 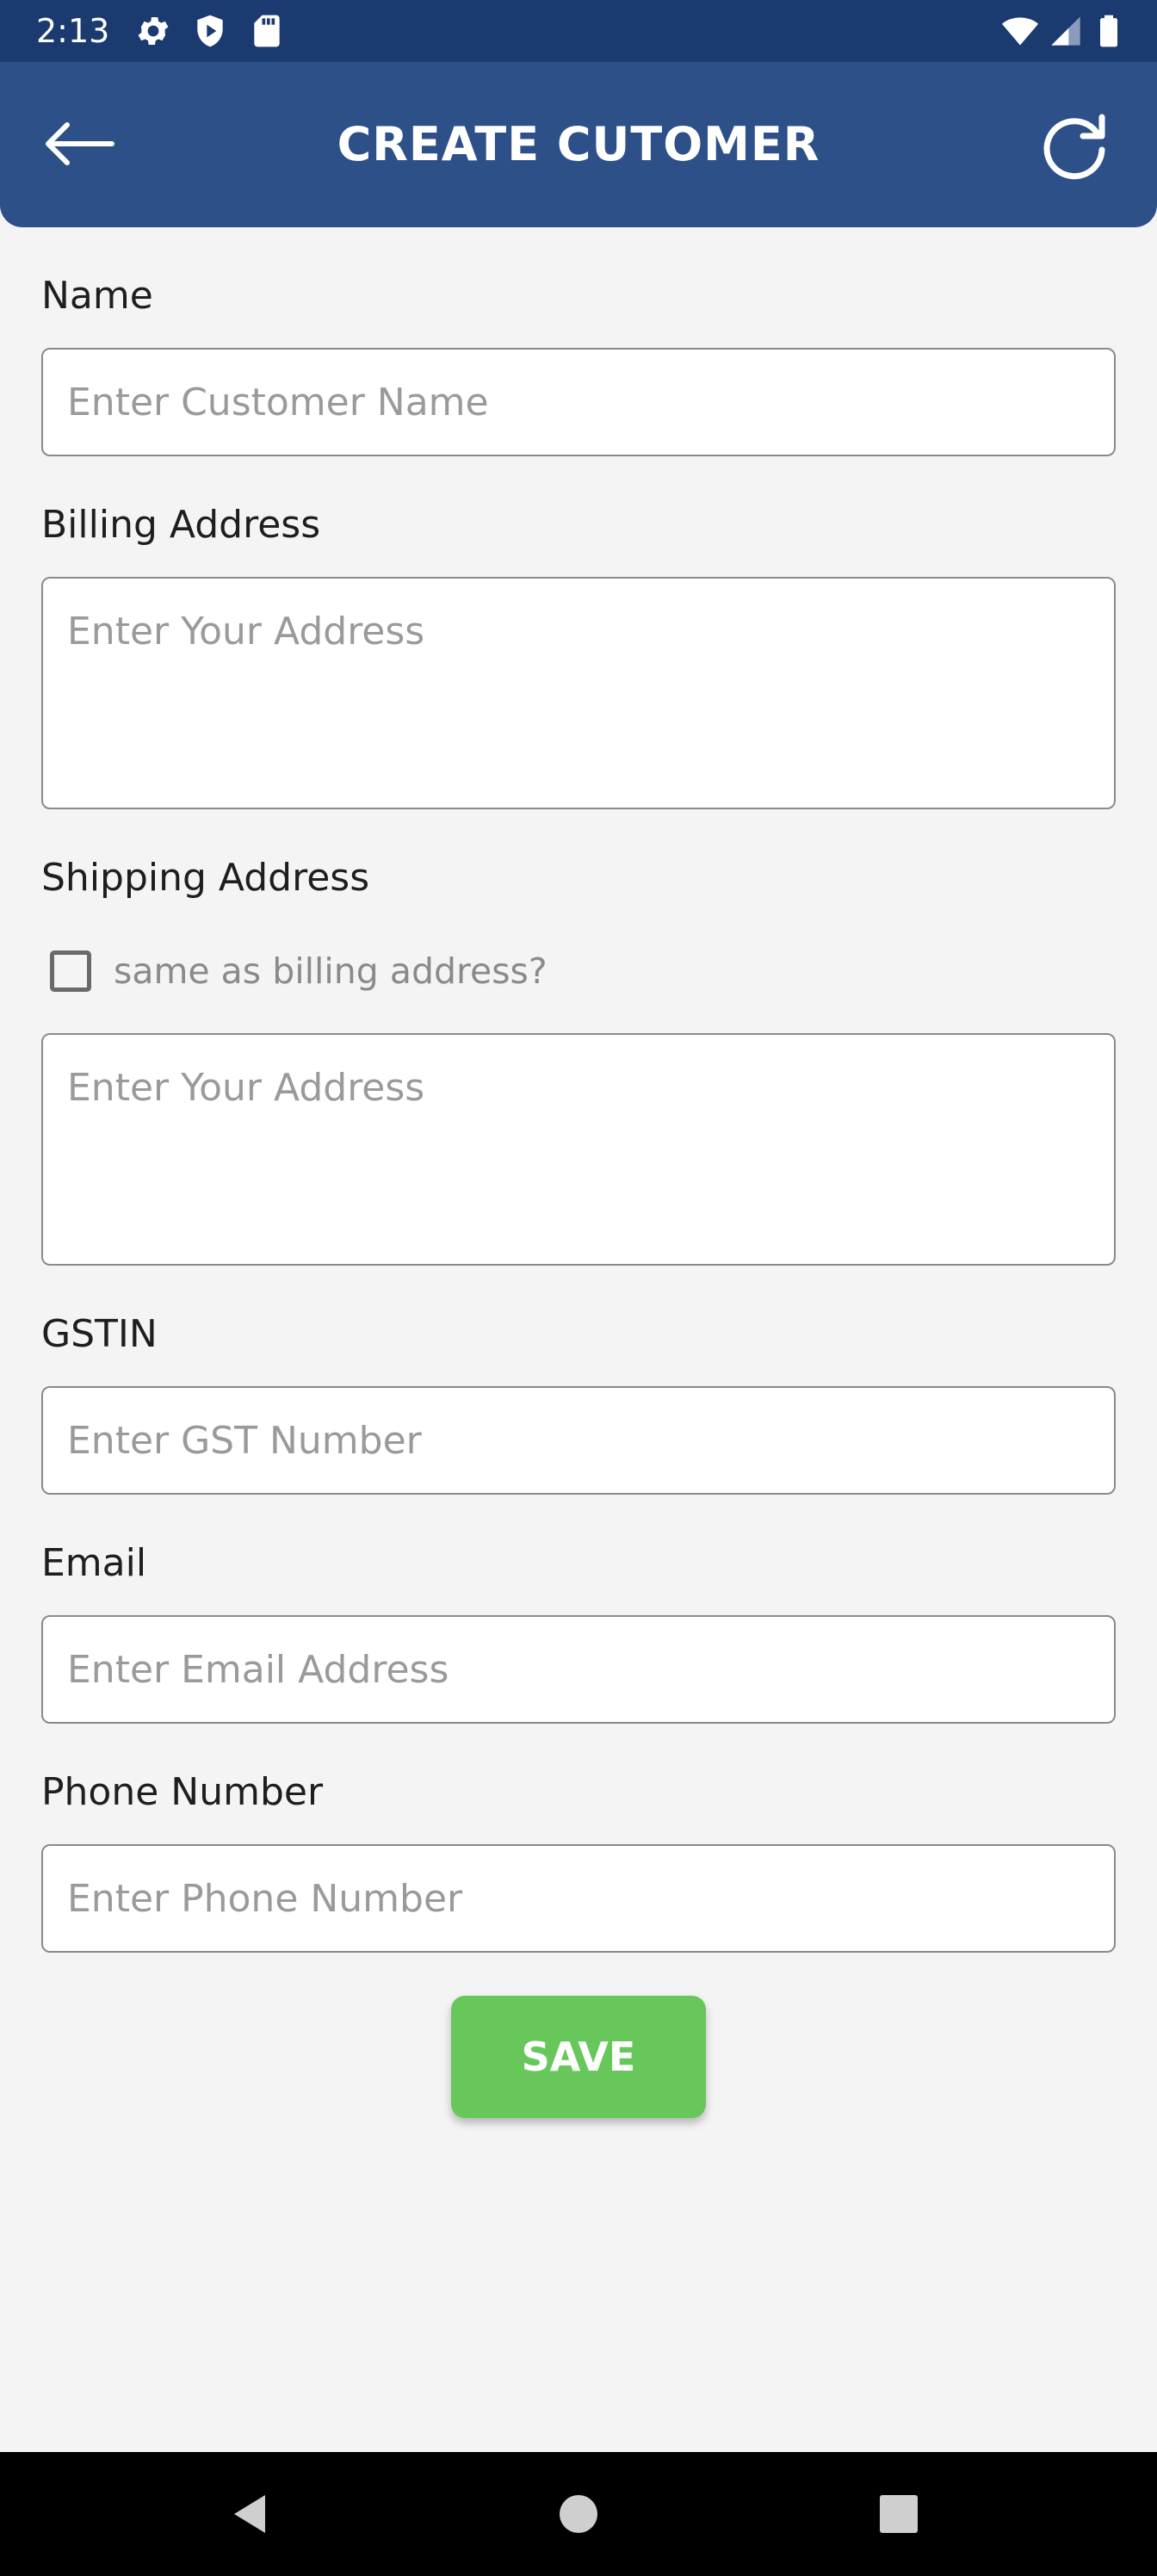 I want to click on nav-back-button, so click(x=254, y=2514).